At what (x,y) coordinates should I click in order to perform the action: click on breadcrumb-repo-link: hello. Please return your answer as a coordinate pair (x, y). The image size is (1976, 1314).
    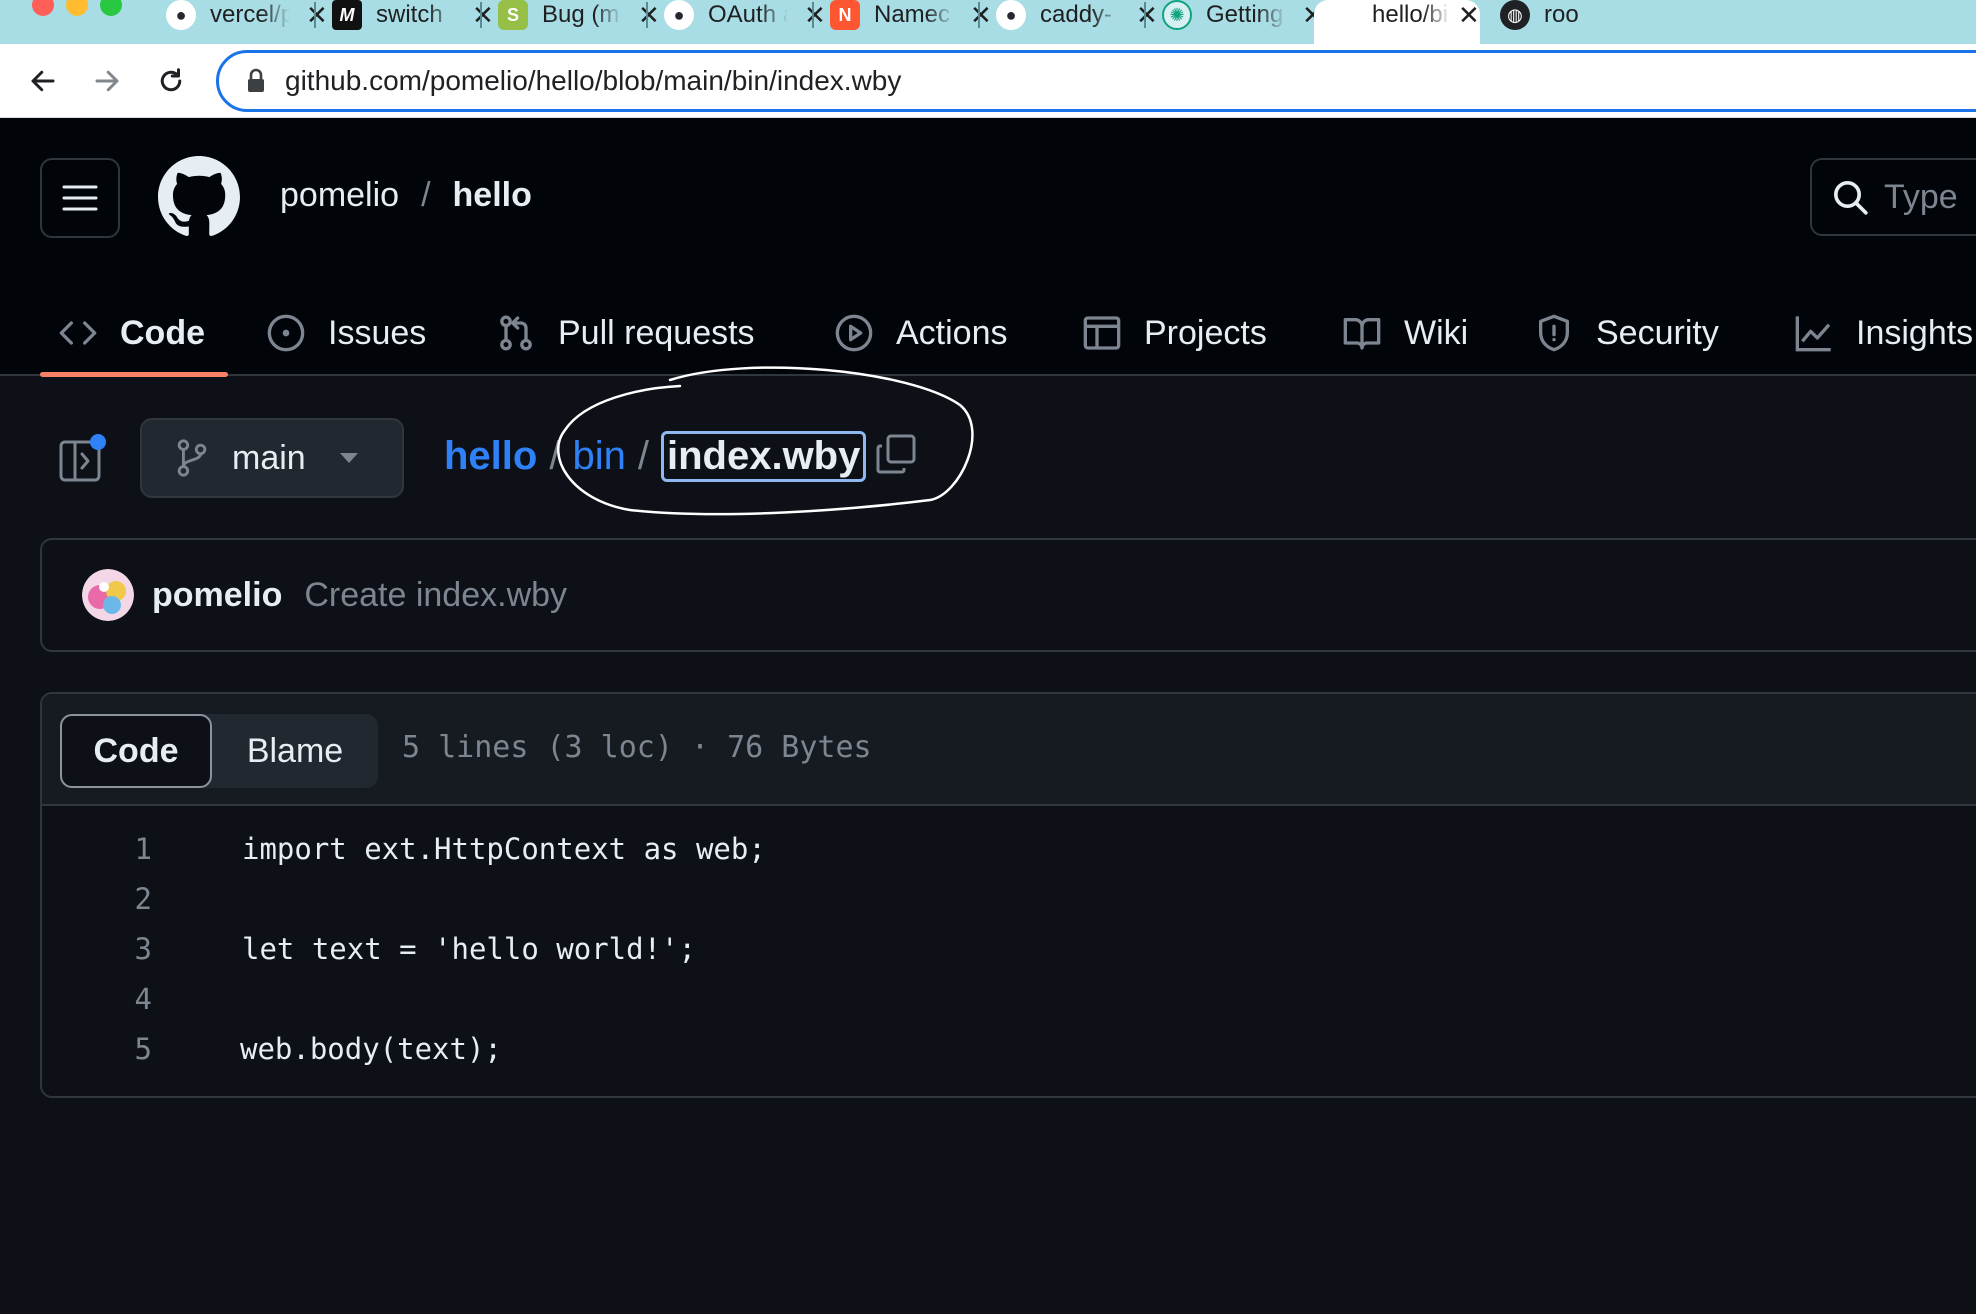
    Looking at the image, I should click on (490, 456).